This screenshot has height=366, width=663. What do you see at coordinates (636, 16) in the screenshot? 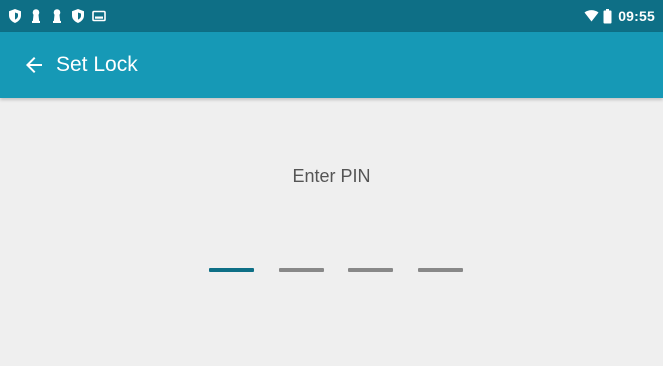
I see `status-time: 09:55` at bounding box center [636, 16].